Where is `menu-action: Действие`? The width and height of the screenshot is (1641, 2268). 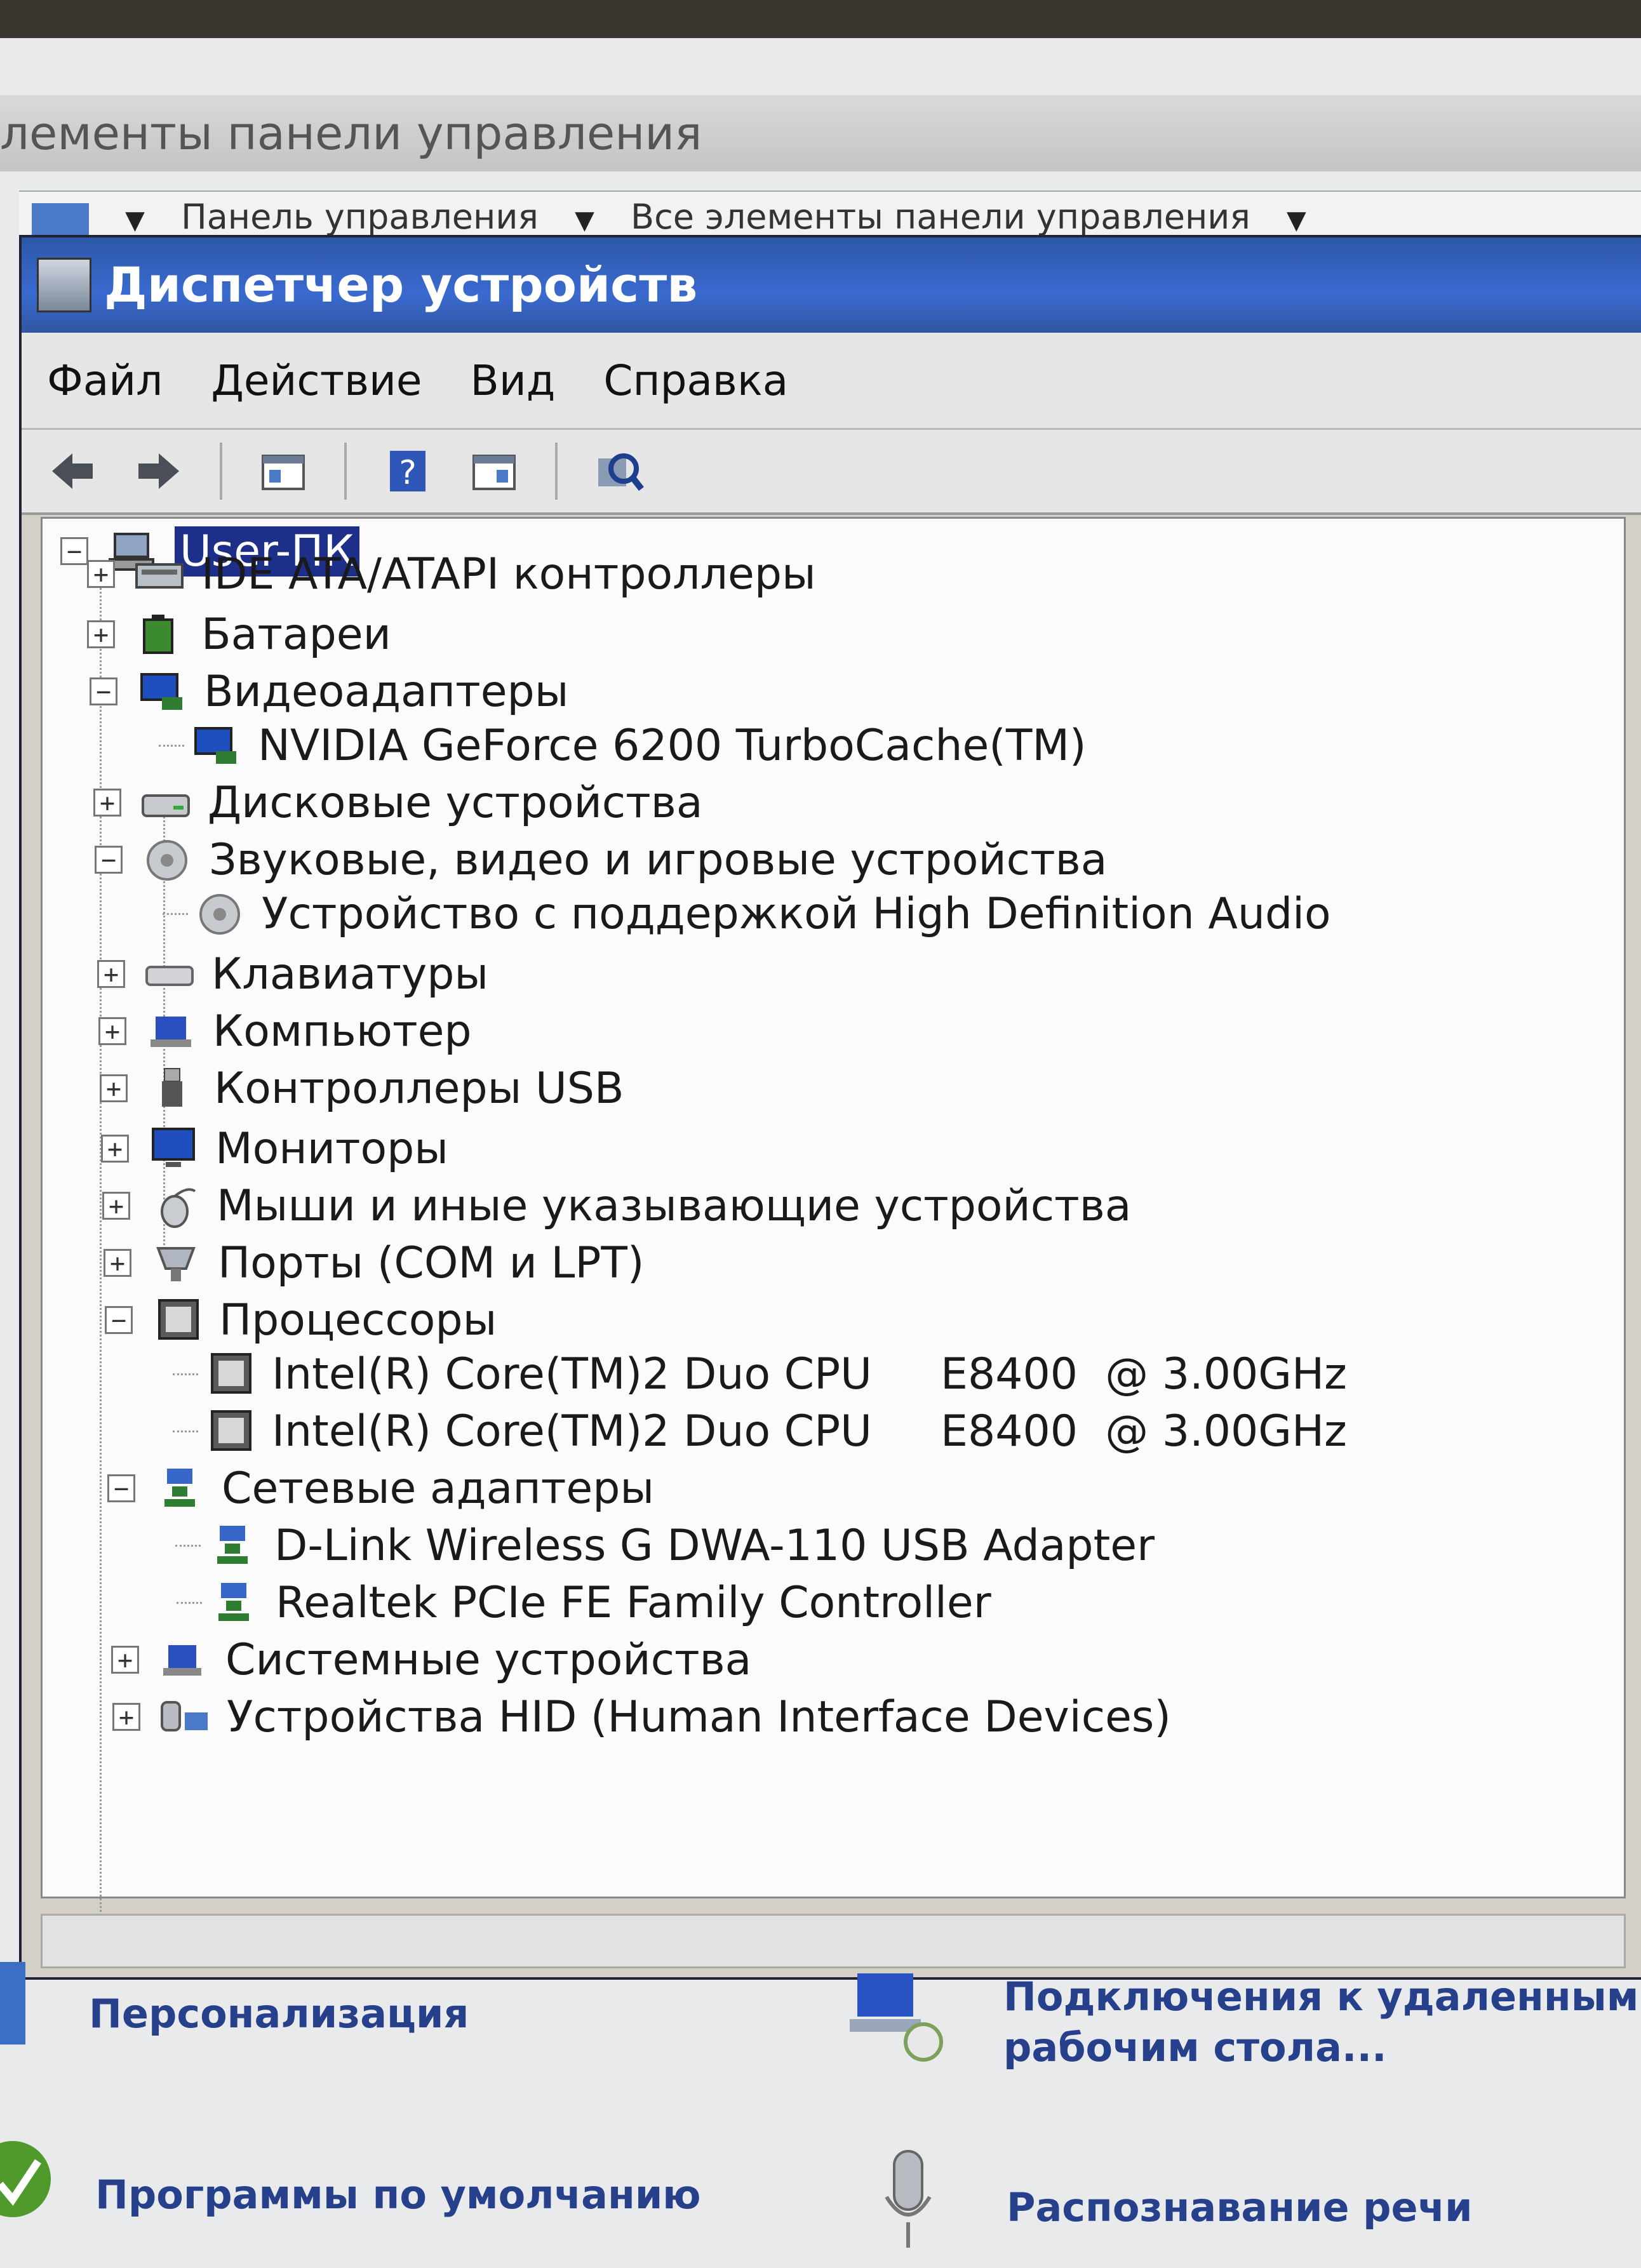 menu-action: Действие is located at coordinates (316, 381).